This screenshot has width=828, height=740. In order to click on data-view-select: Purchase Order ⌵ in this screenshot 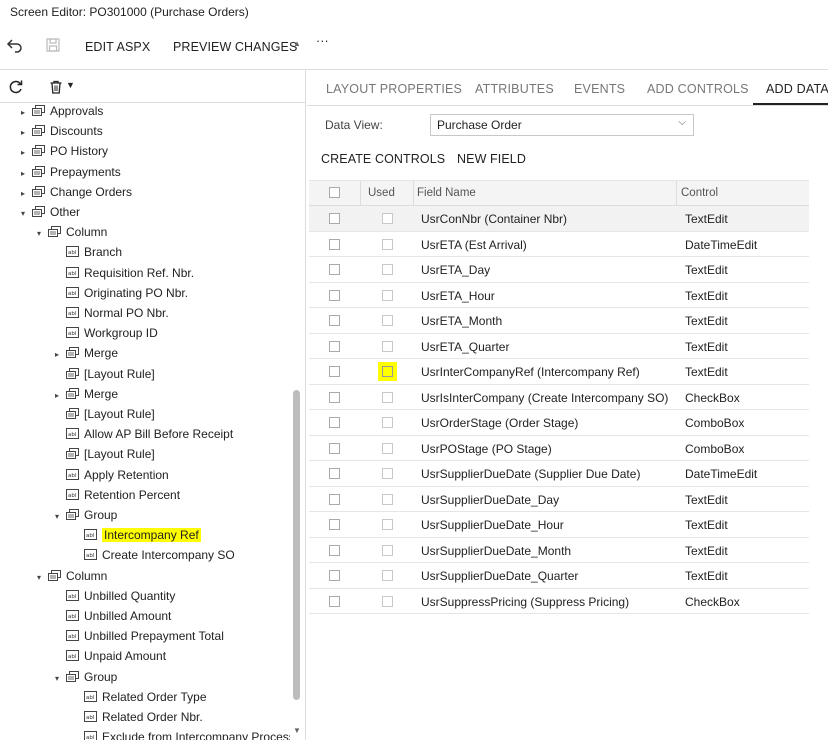, I will do `click(562, 125)`.